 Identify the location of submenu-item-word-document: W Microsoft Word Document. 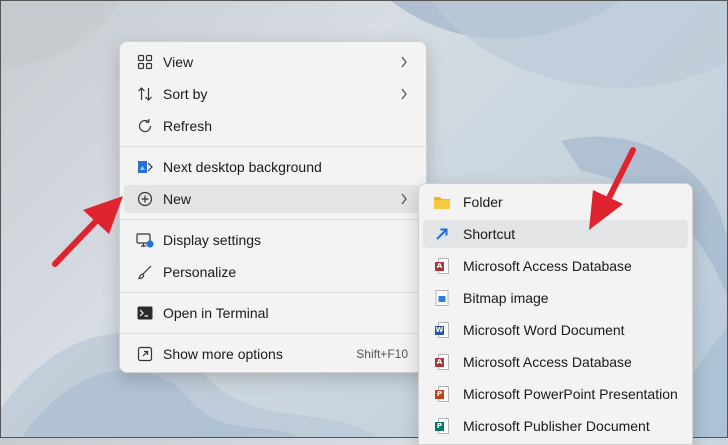
(555, 330).